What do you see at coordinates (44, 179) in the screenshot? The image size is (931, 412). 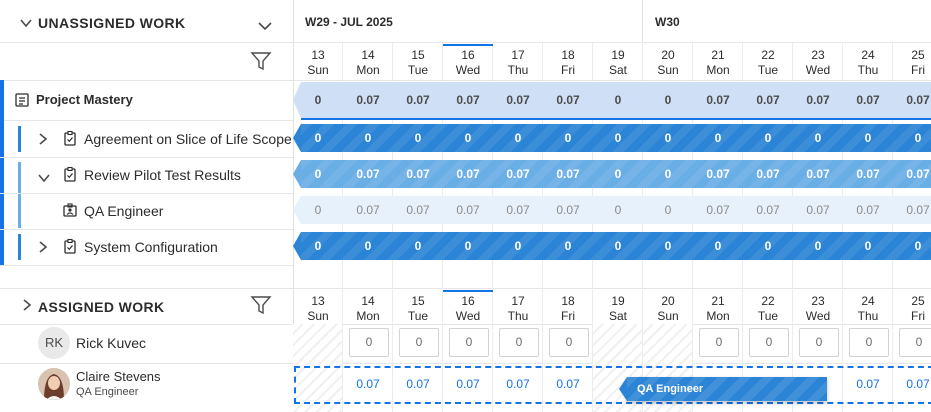 I see `collapse-review-icon` at bounding box center [44, 179].